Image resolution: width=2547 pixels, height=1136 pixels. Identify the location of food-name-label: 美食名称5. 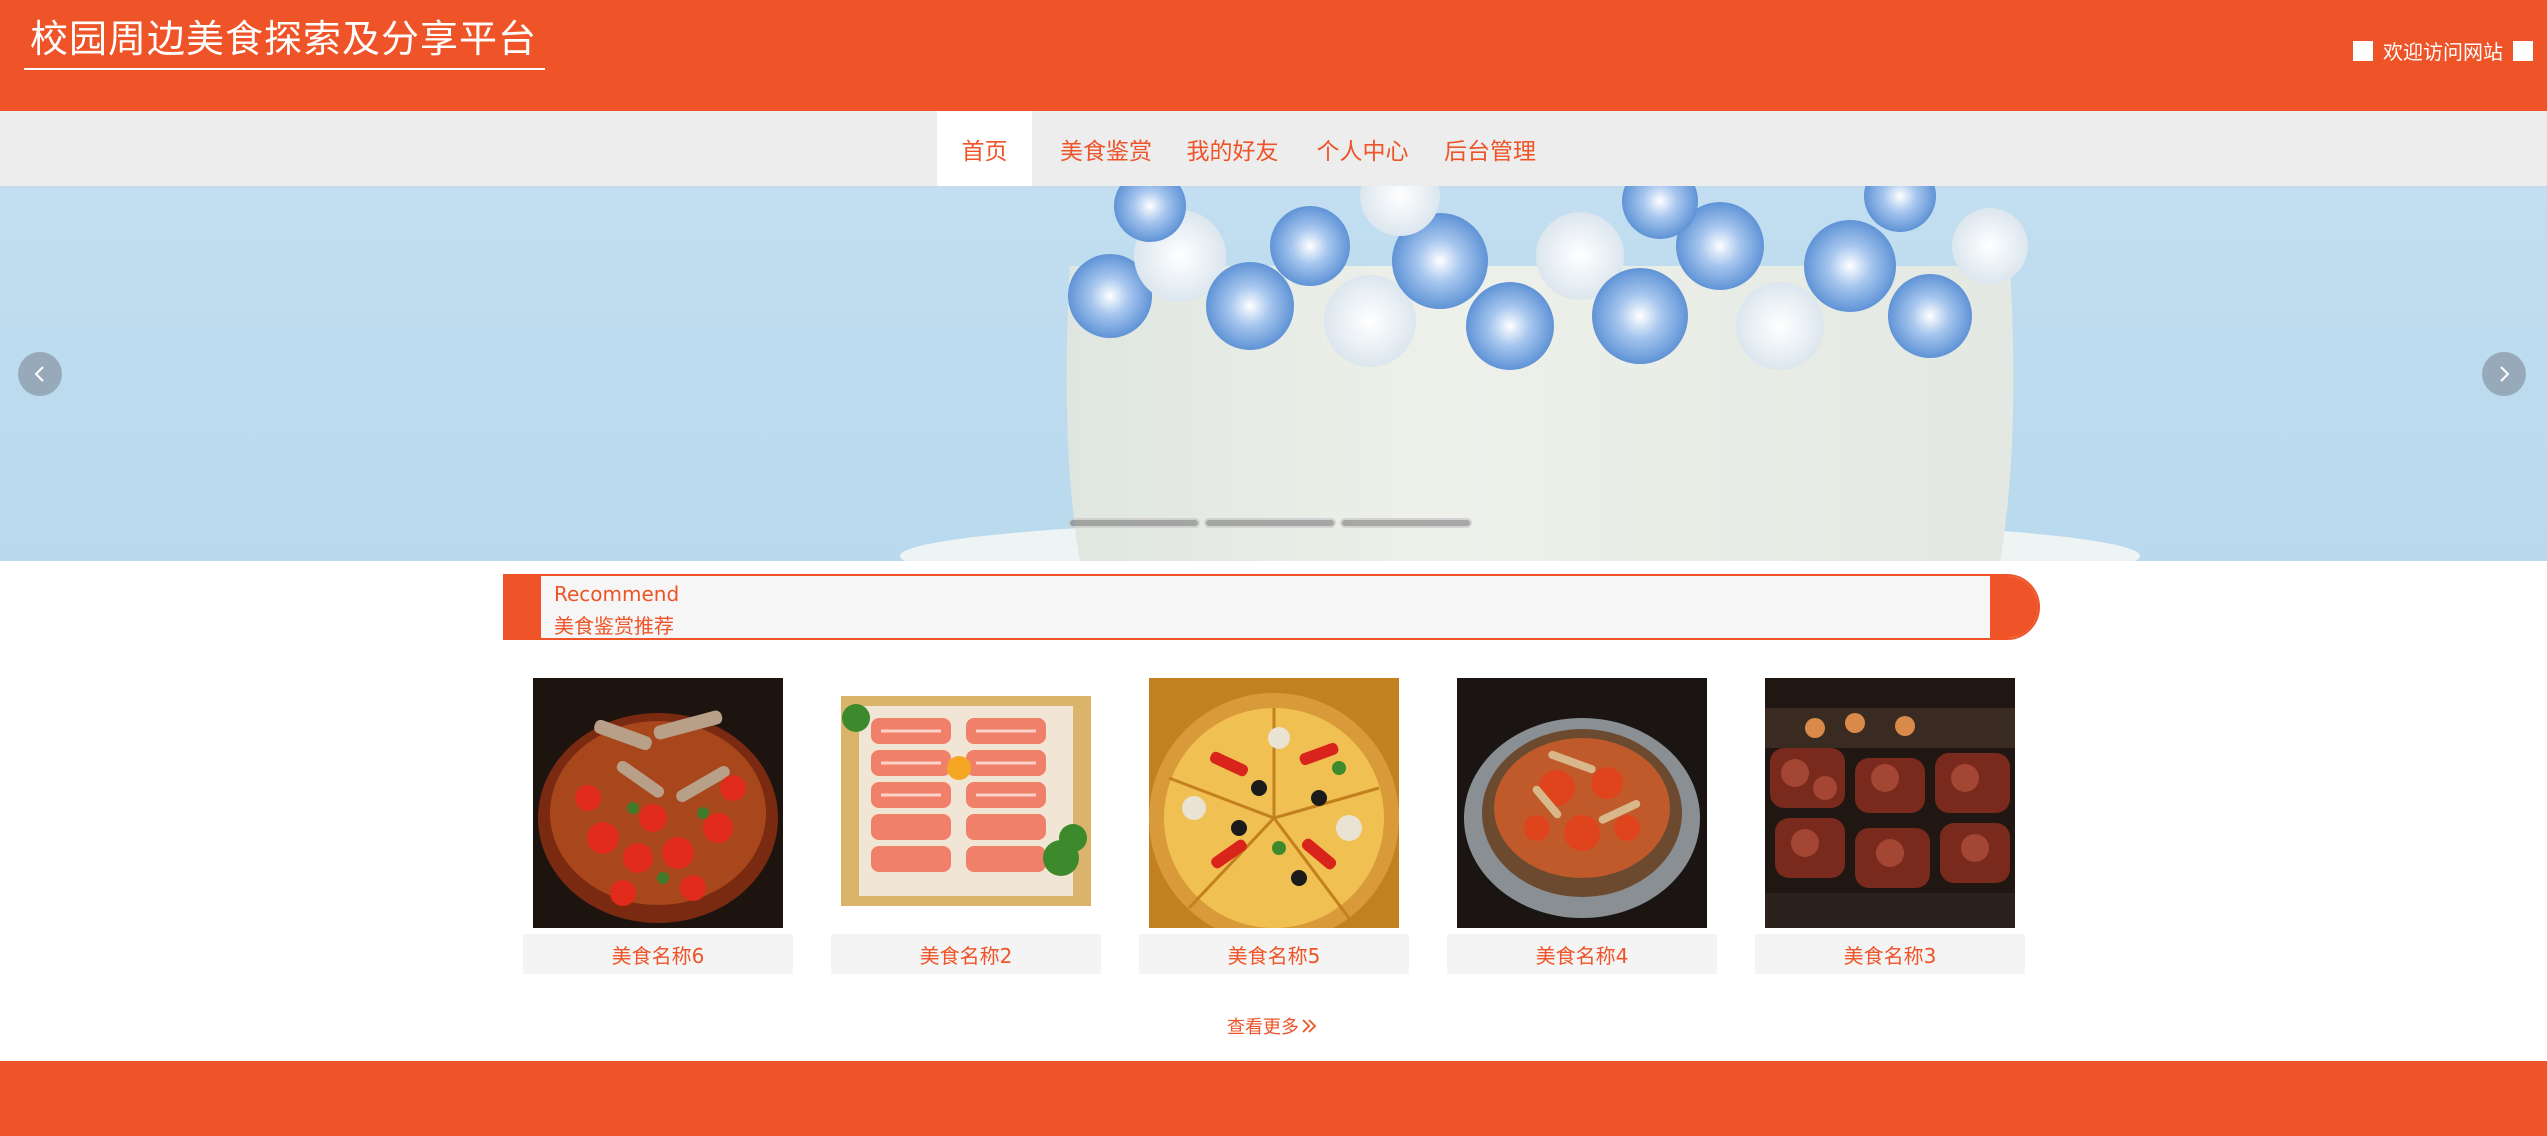
(1274, 954).